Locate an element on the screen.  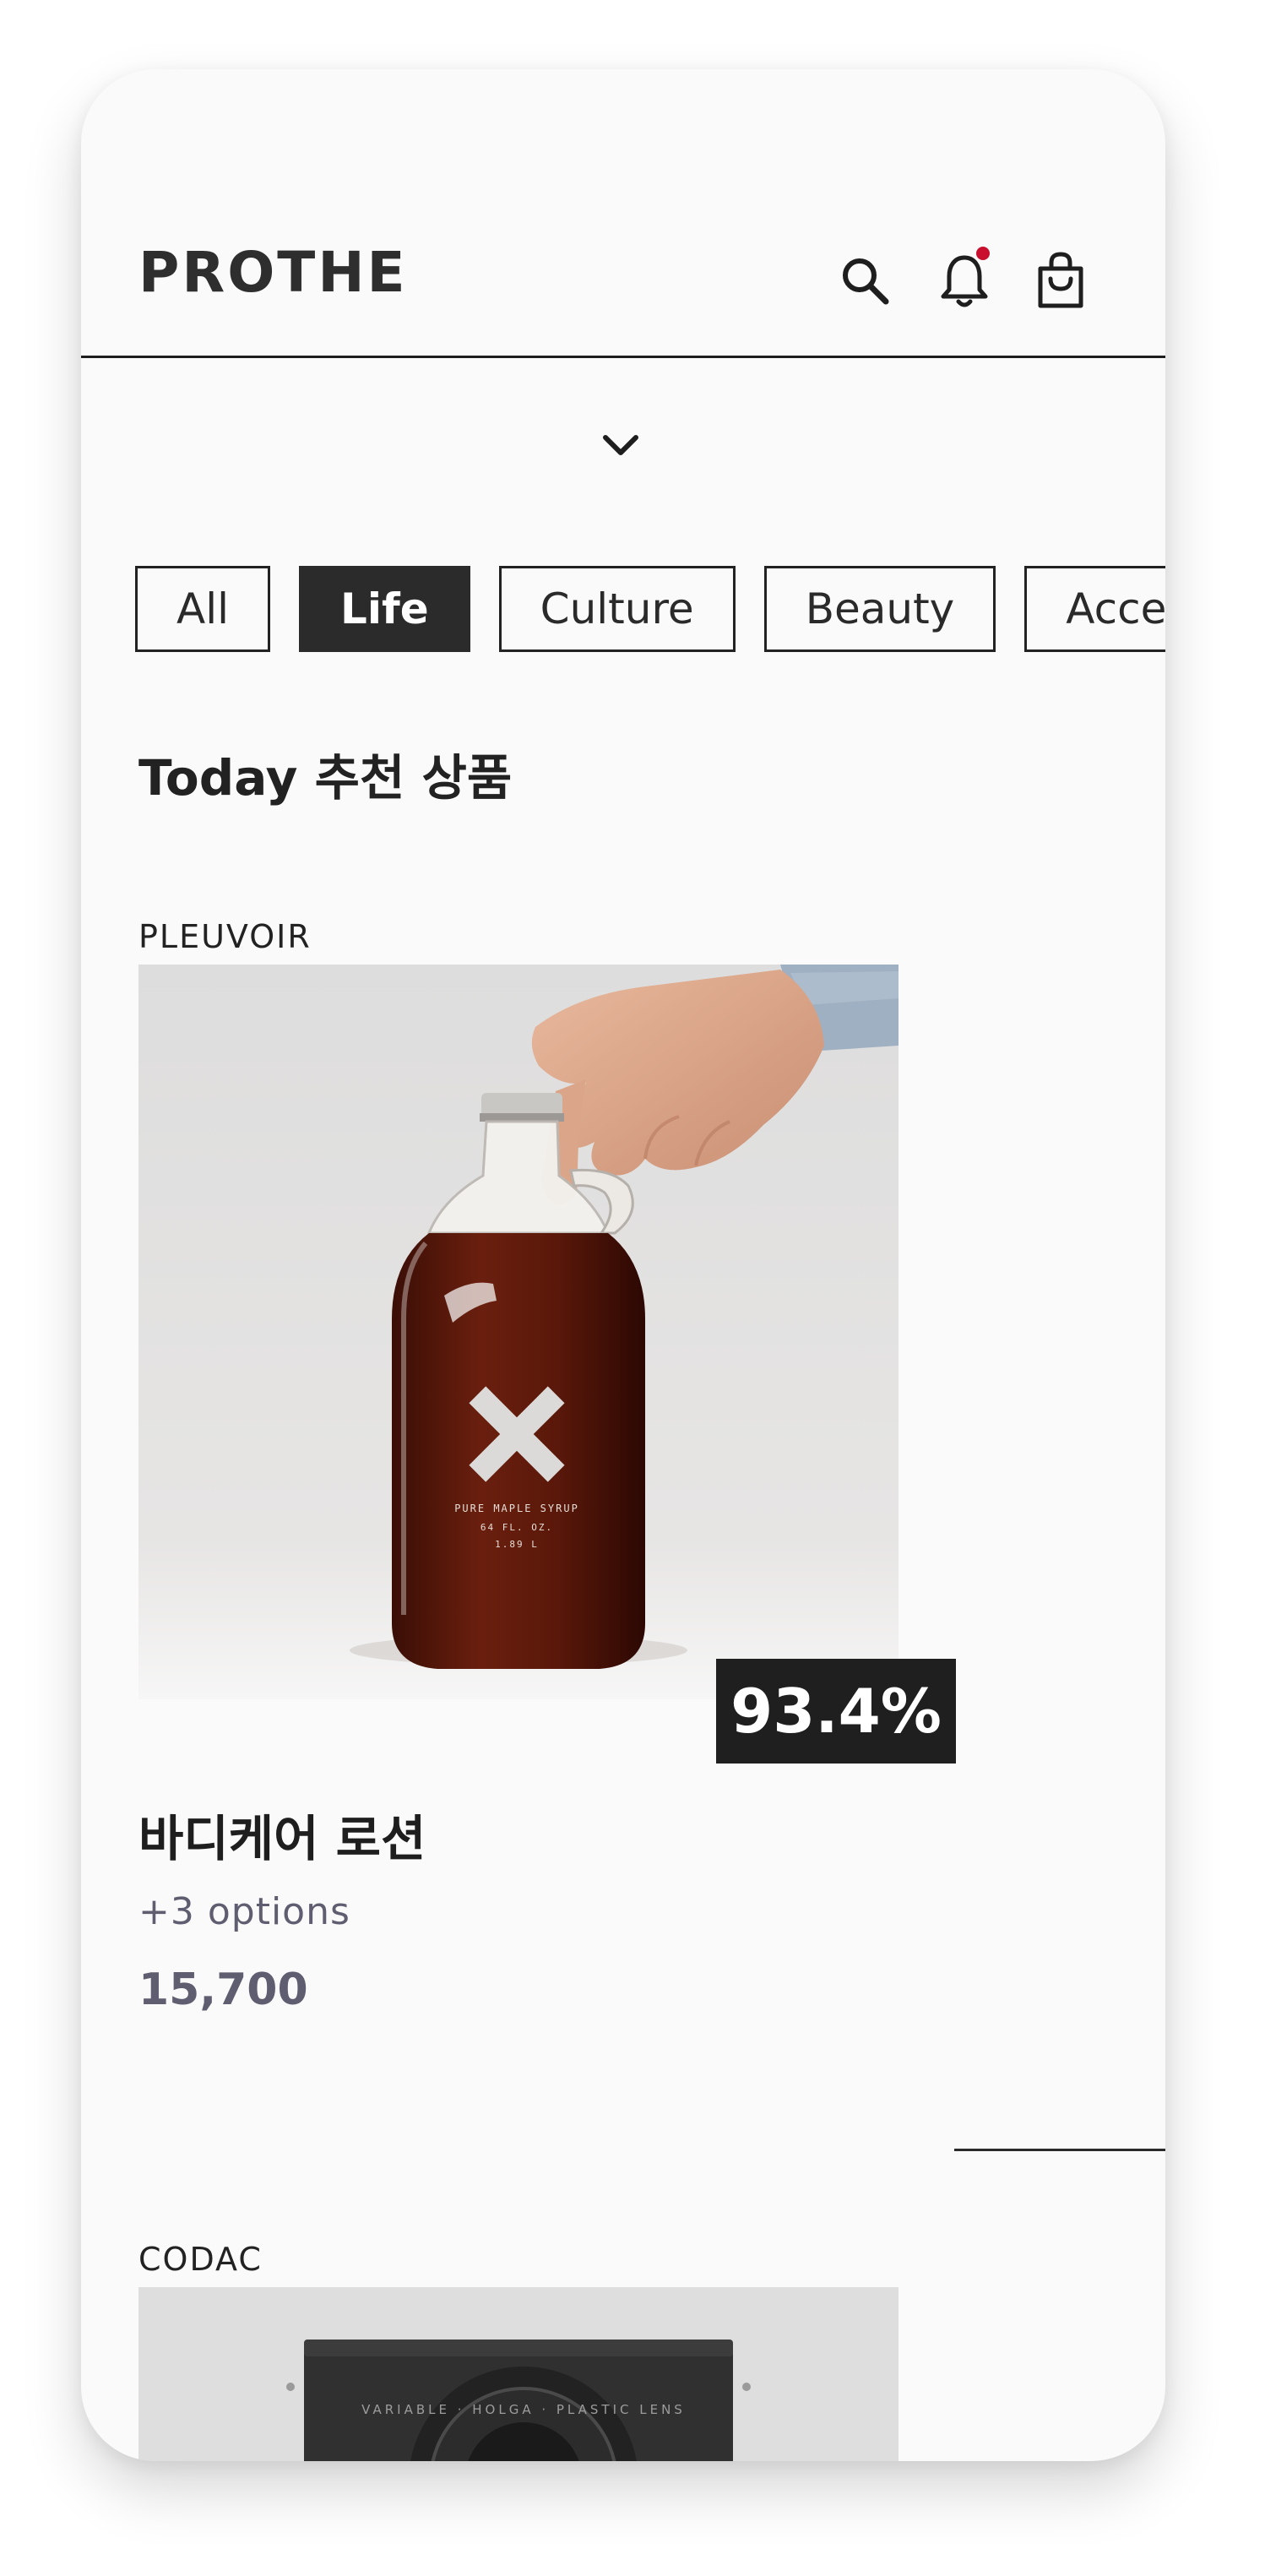
chip-life: Life is located at coordinates (384, 609).